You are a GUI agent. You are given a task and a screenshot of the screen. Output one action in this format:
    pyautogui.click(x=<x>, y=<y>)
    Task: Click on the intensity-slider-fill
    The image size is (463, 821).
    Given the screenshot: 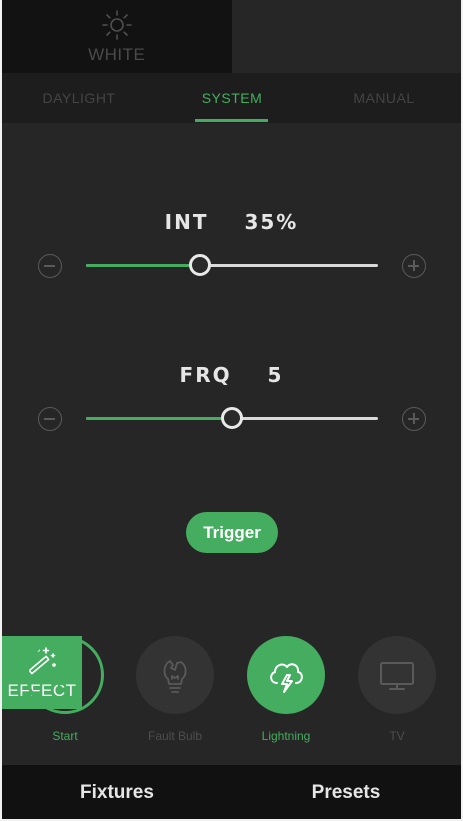 What is the action you would take?
    pyautogui.click(x=143, y=265)
    